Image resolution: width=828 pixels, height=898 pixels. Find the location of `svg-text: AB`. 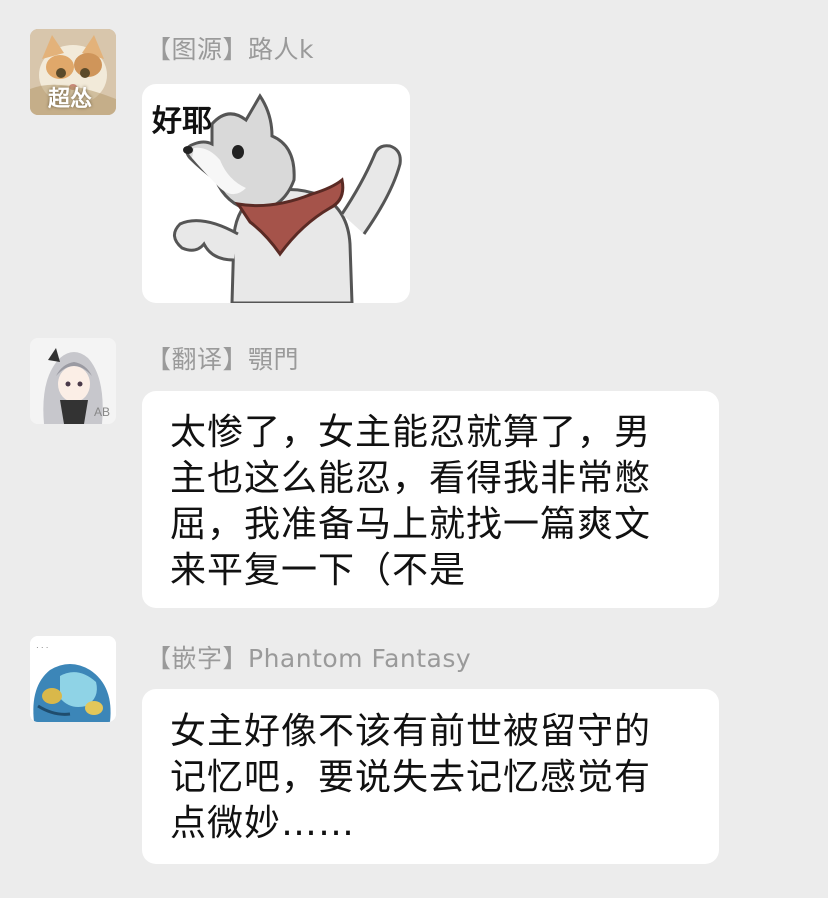

svg-text: AB is located at coordinates (102, 412).